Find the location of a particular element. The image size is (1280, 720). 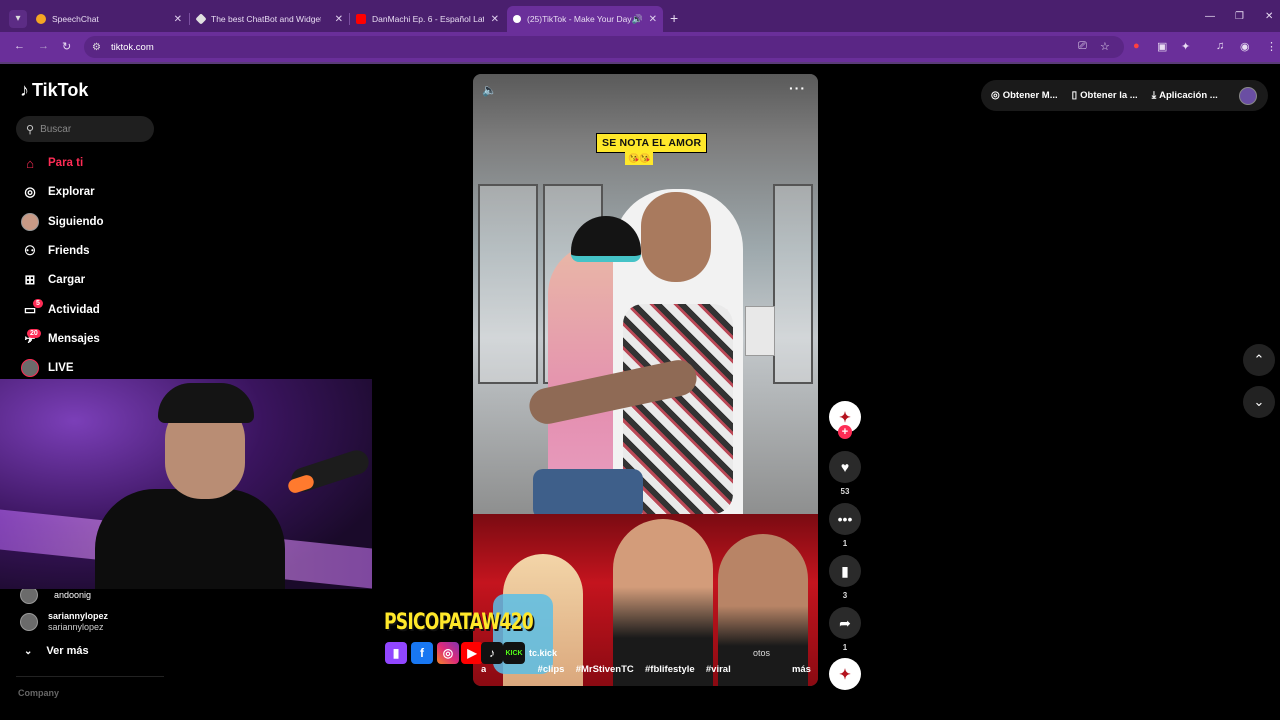

tab-tiktok: (25)TikTok - Make Your Day 🔊 ✕ is located at coordinates (585, 19).